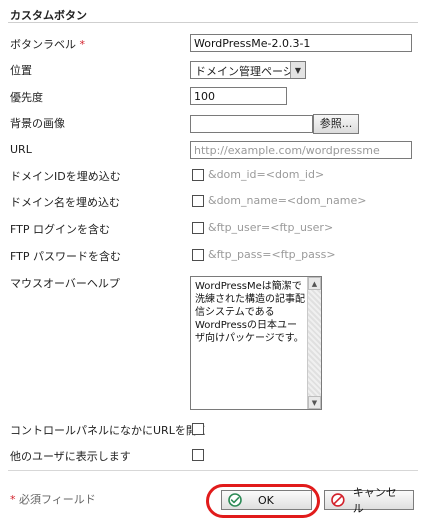  Describe the element at coordinates (374, 500) in the screenshot. I see `cancel-button-label: キャンセル` at that location.